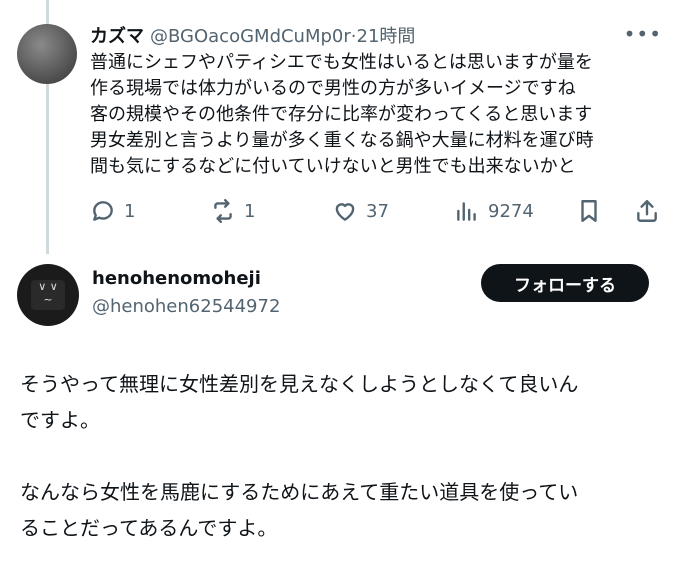  What do you see at coordinates (47, 54) in the screenshot?
I see `reply-avatar` at bounding box center [47, 54].